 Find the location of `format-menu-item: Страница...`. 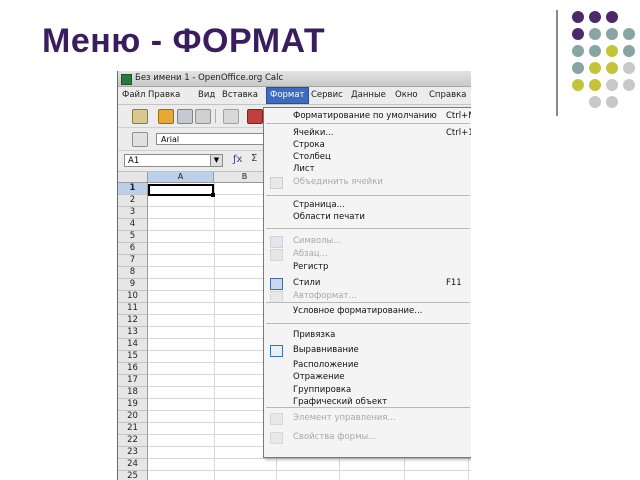

format-menu-item: Страница... is located at coordinates (367, 205).